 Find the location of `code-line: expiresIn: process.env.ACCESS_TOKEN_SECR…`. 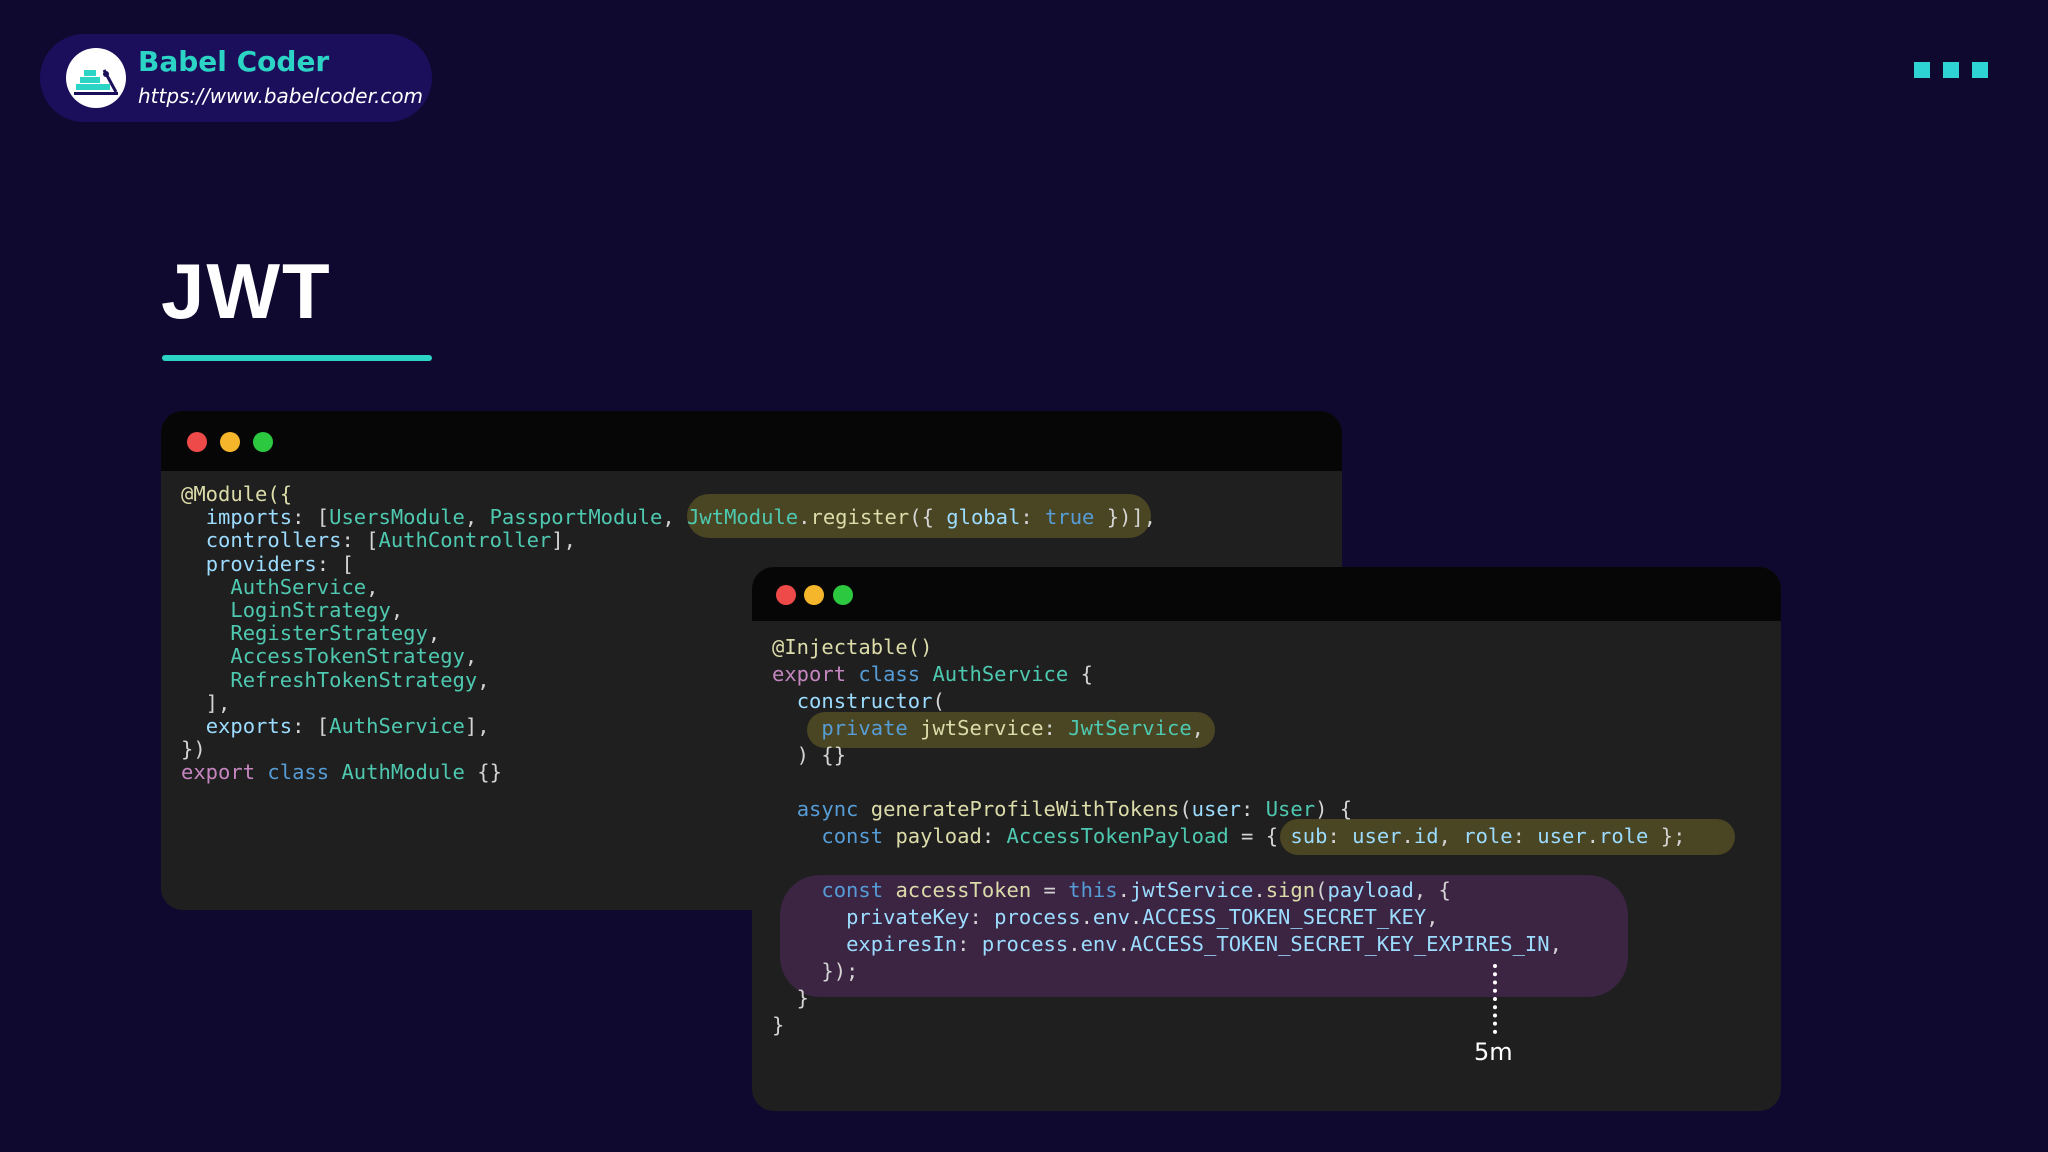

code-line: expiresIn: process.env.ACCESS_TOKEN_SECR… is located at coordinates (1228, 944).